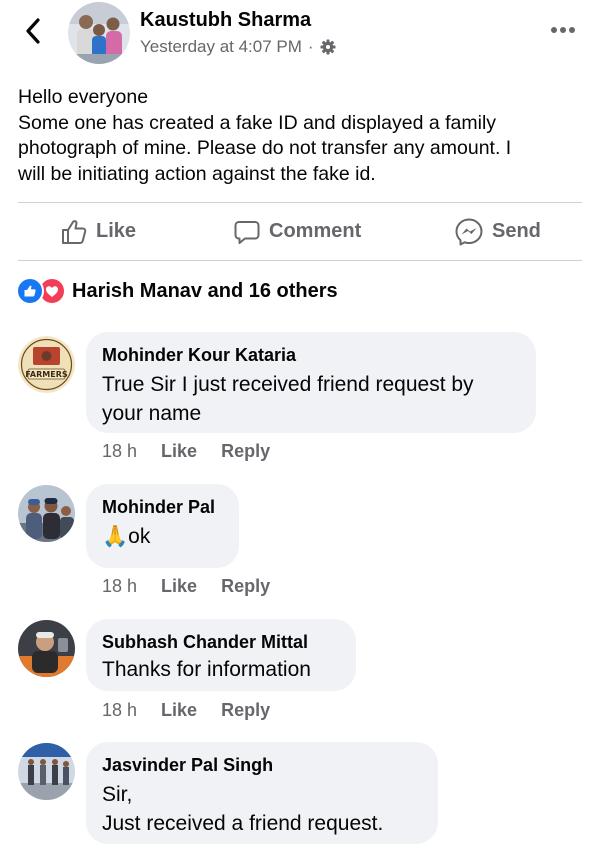  Describe the element at coordinates (221, 642) in the screenshot. I see `commenter-name: Subhash Chander Mittal` at that location.